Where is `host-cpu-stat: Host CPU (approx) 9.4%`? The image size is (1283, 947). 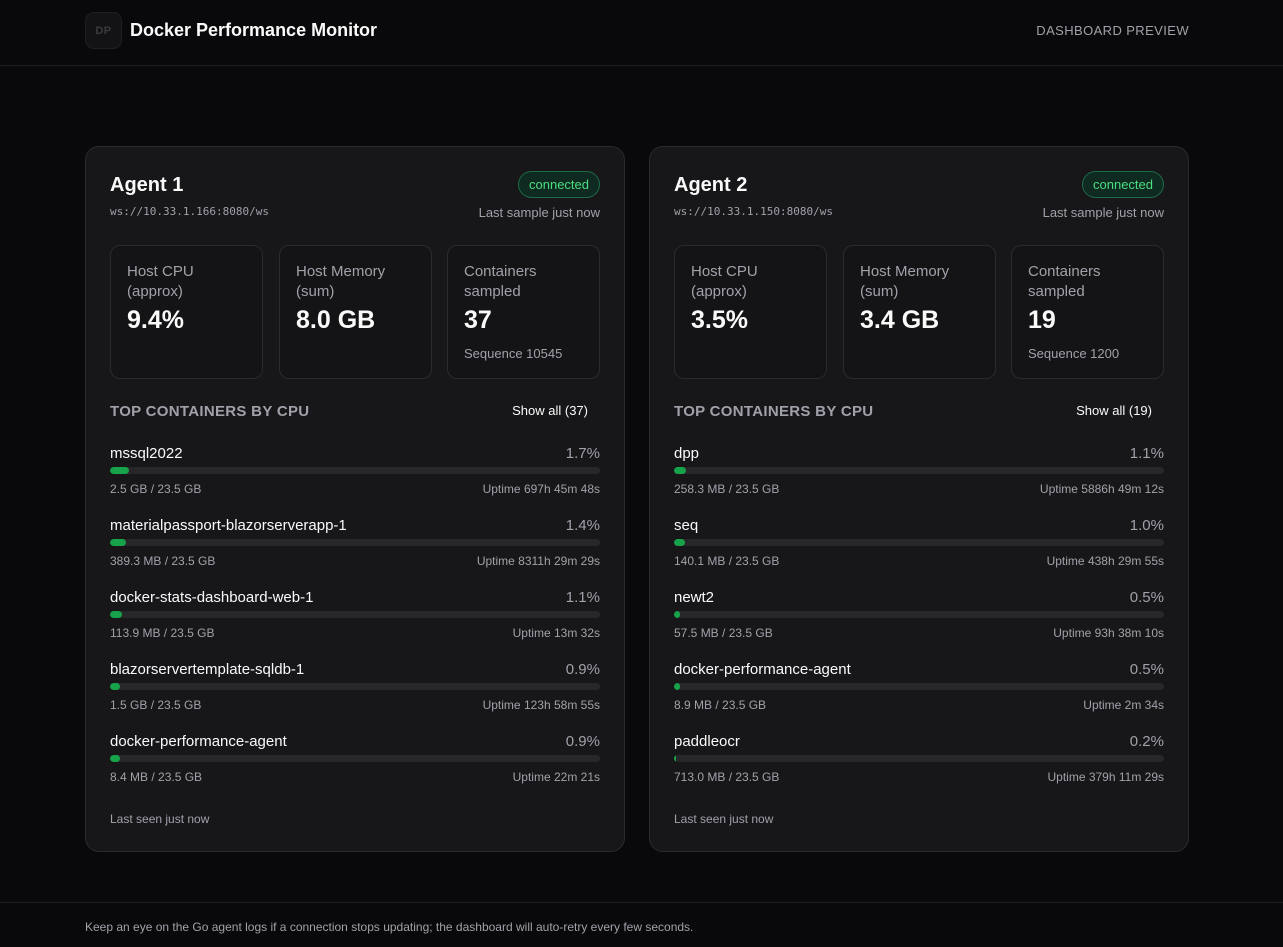
host-cpu-stat: Host CPU (approx) 9.4% is located at coordinates (186, 312).